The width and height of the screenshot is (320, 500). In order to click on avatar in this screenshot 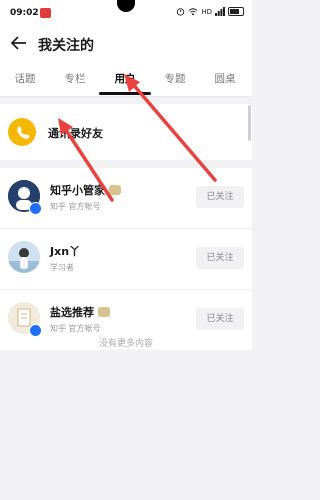, I will do `click(24, 257)`.